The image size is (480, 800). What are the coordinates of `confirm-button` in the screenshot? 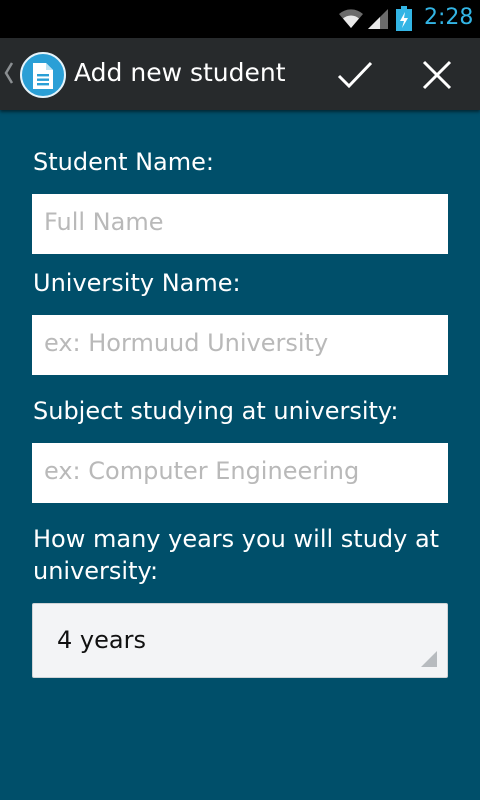 It's located at (355, 75).